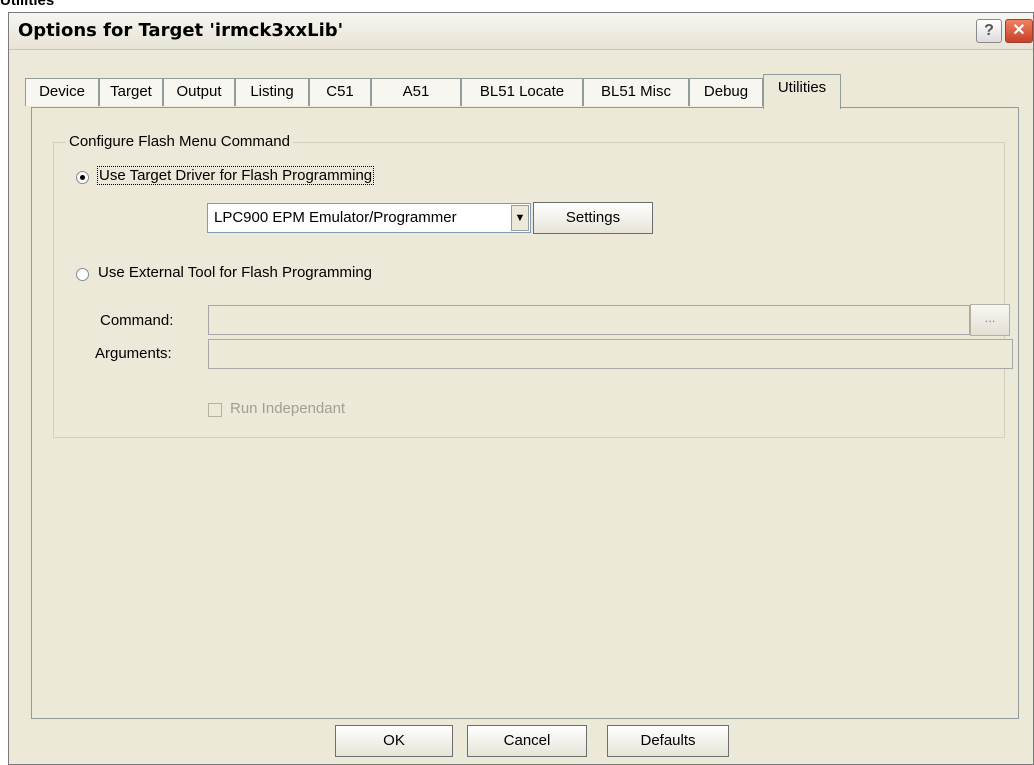 Image resolution: width=1034 pixels, height=765 pixels. I want to click on tab-target: Target, so click(131, 92).